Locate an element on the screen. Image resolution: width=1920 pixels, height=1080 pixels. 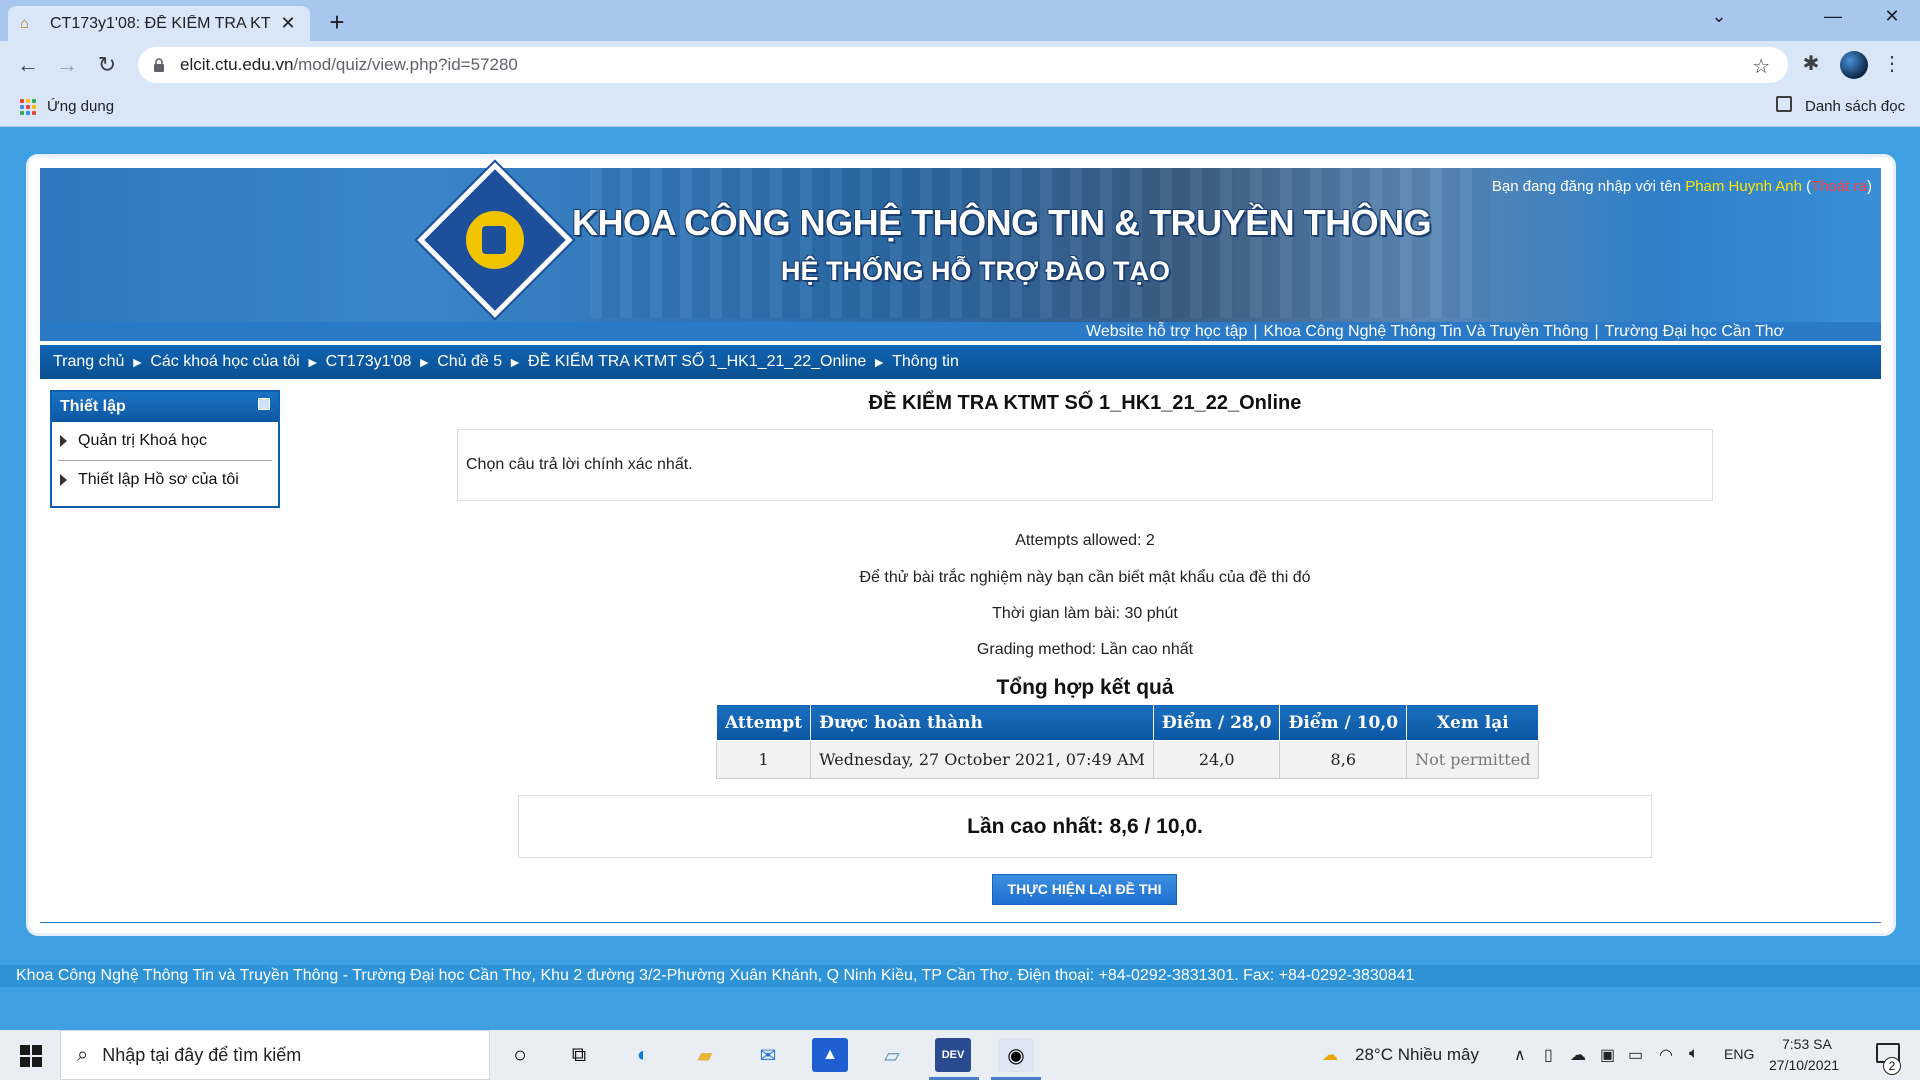
app-icon: ▱ is located at coordinates (892, 1055).